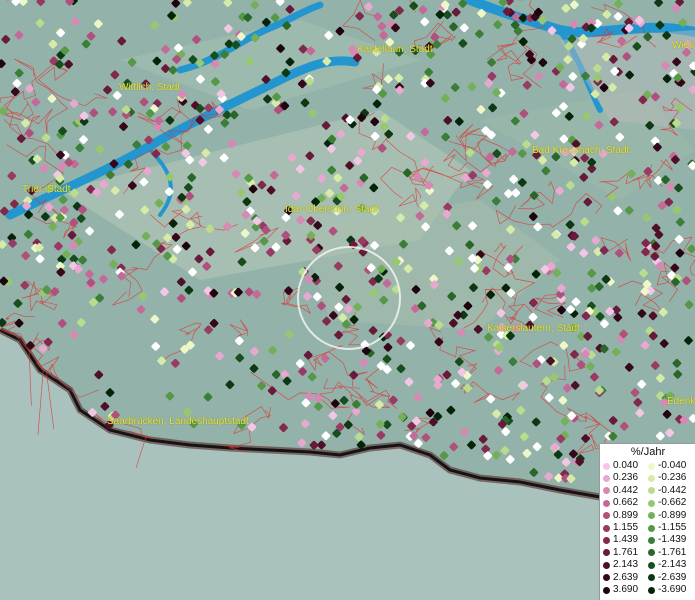  I want to click on legend-value: 1.155, so click(626, 527).